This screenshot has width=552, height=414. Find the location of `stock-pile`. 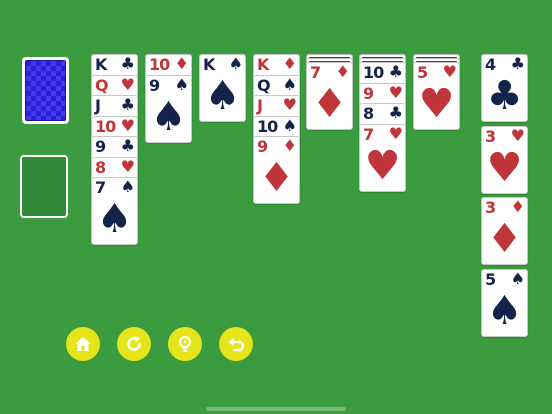

stock-pile is located at coordinates (45, 90).